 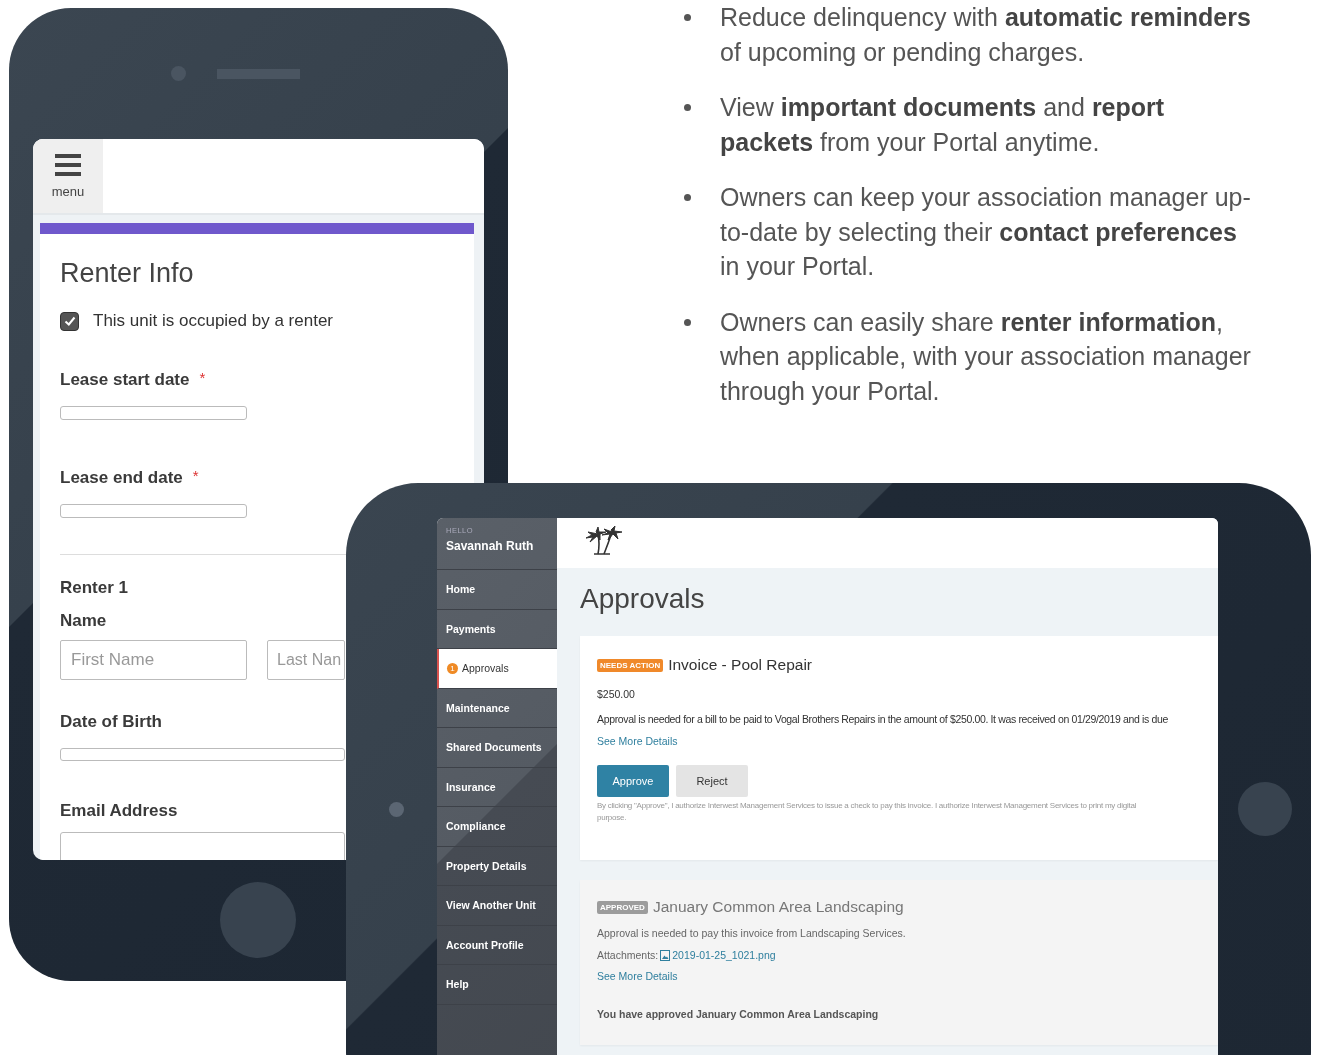 I want to click on nav-item: Property Details, so click(x=497, y=866).